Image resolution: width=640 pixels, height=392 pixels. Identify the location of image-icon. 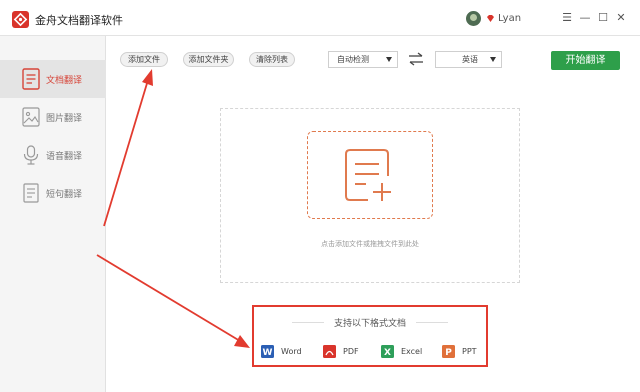
(31, 117).